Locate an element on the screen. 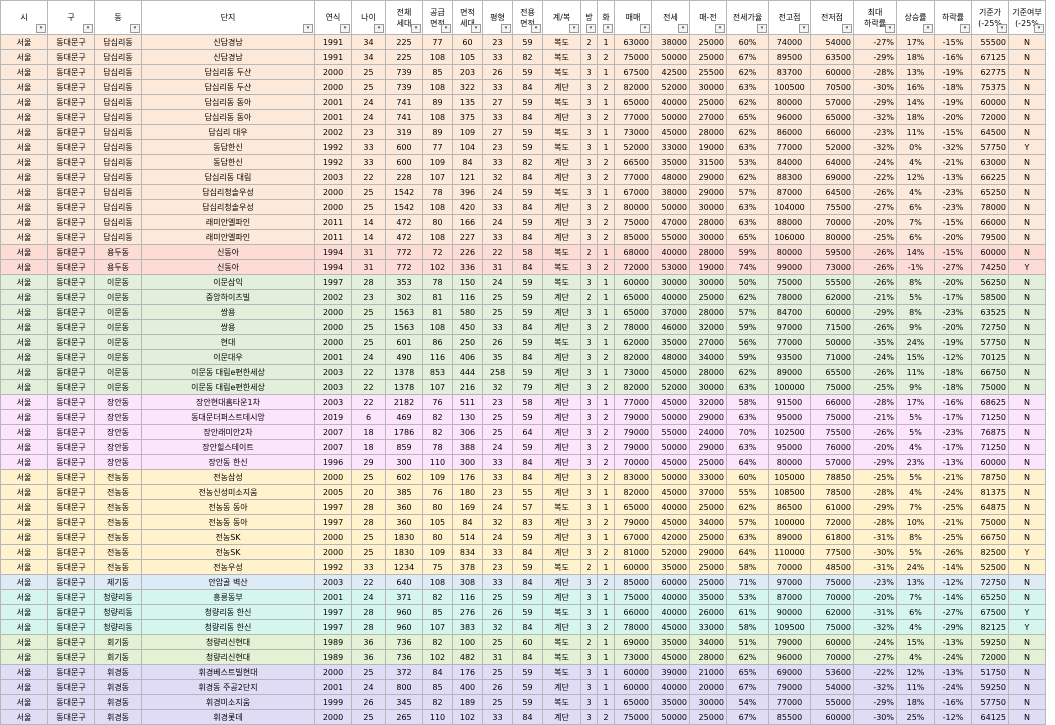  table-cell: 59 is located at coordinates (527, 612).